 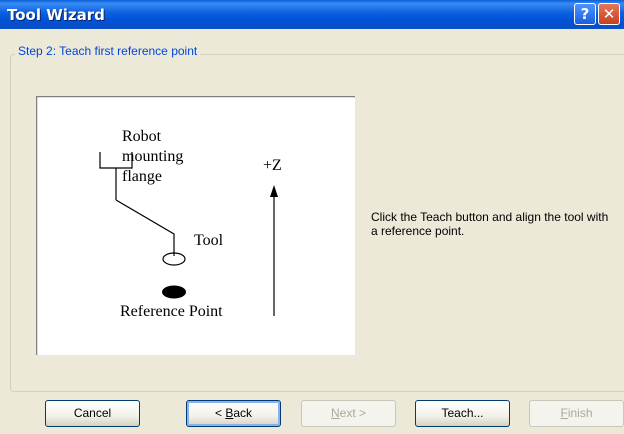 What do you see at coordinates (142, 176) in the screenshot?
I see `flange-label-line-3: flange` at bounding box center [142, 176].